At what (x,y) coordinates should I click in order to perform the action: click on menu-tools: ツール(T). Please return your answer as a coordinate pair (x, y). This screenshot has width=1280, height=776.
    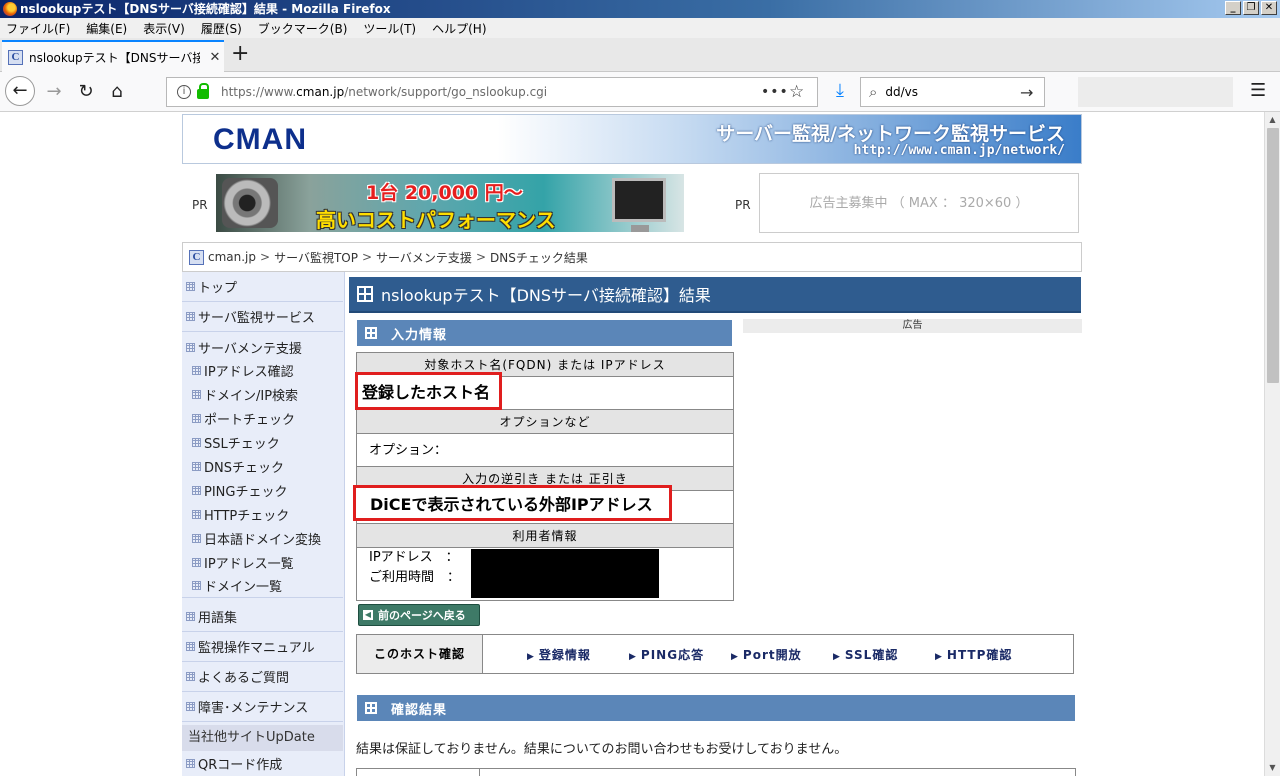
    Looking at the image, I should click on (389, 28).